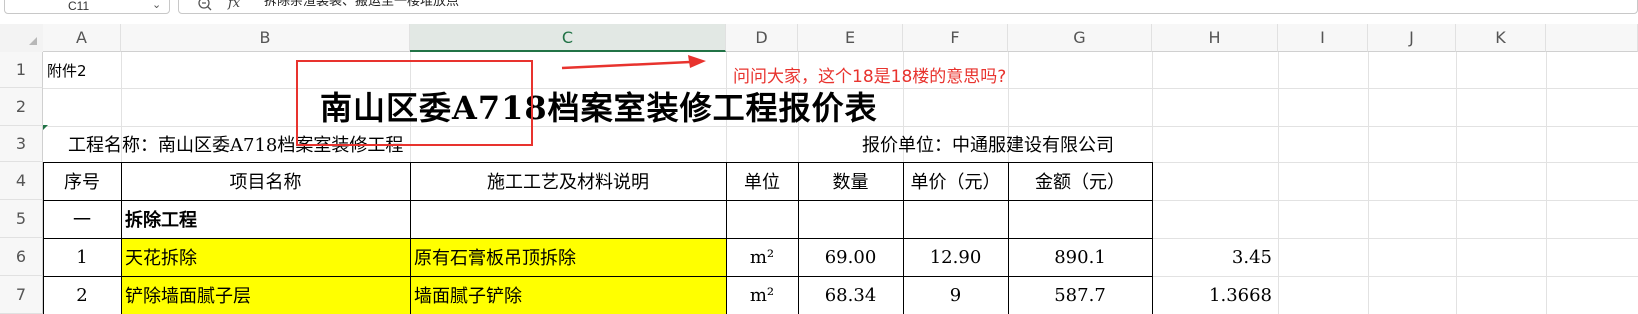 This screenshot has width=1638, height=314. What do you see at coordinates (82, 257) in the screenshot?
I see `table-row: 1` at bounding box center [82, 257].